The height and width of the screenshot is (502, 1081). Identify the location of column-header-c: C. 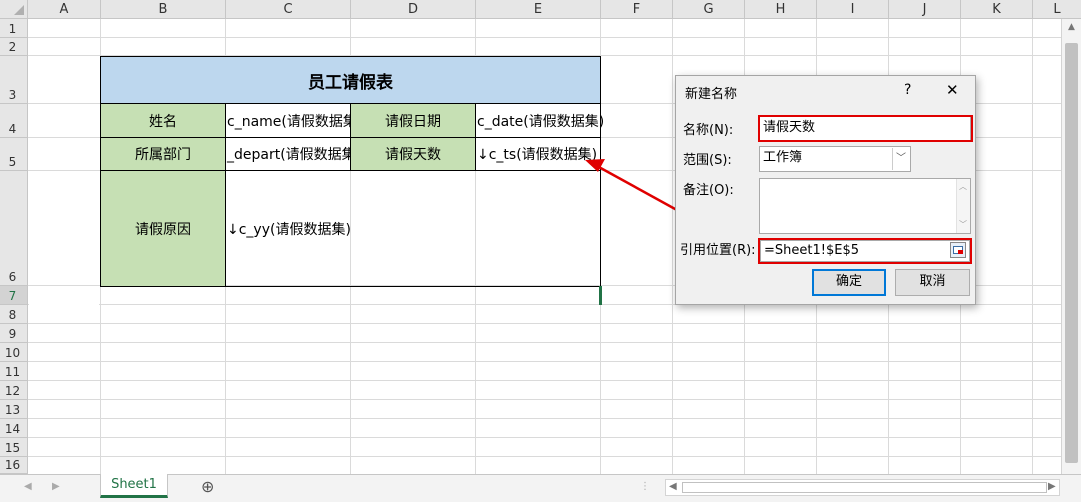
(288, 9).